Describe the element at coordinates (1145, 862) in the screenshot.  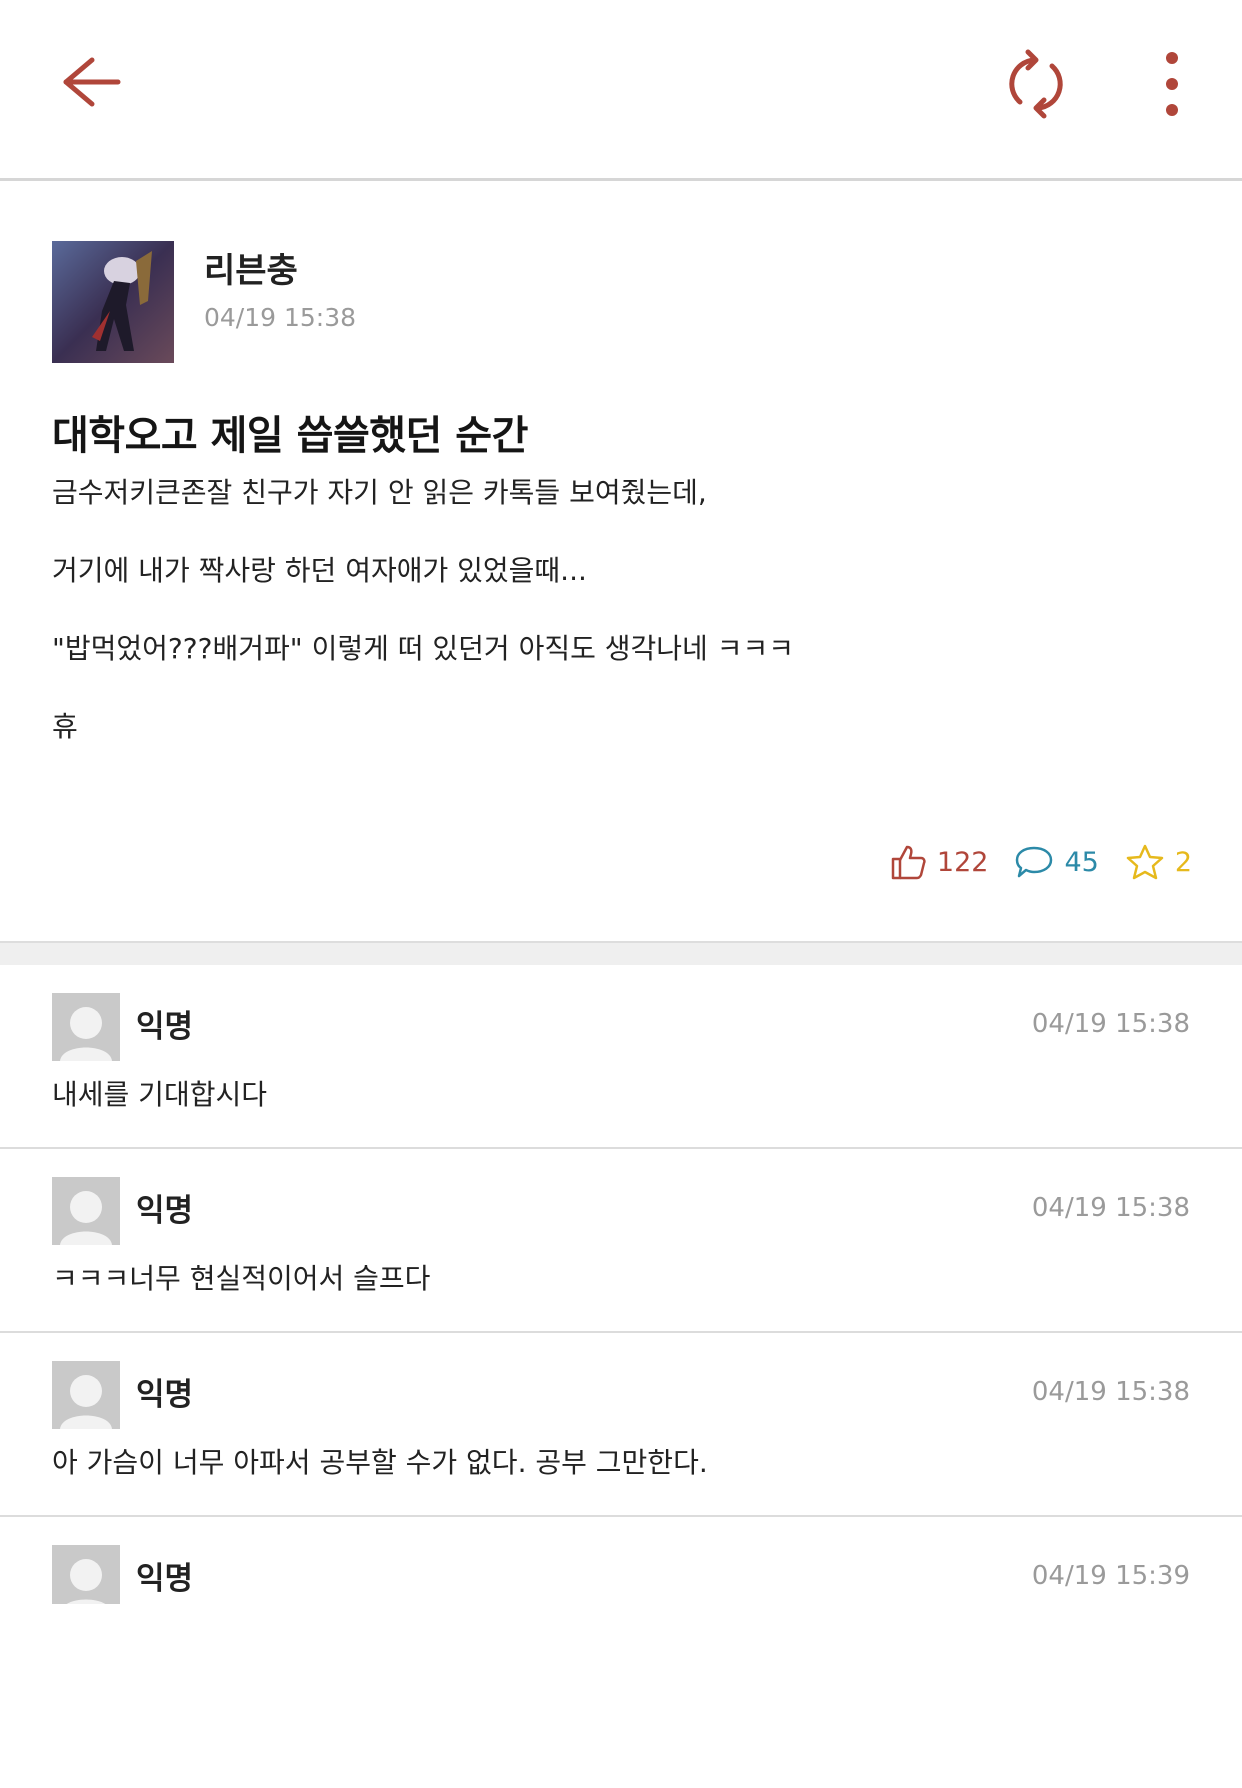
I see `star-icon` at that location.